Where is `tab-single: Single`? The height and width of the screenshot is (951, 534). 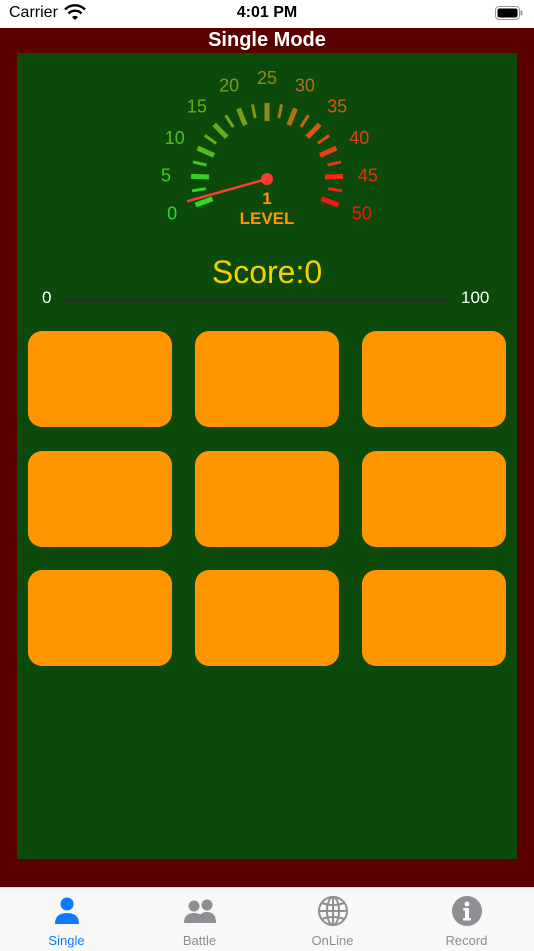 tab-single: Single is located at coordinates (66, 919).